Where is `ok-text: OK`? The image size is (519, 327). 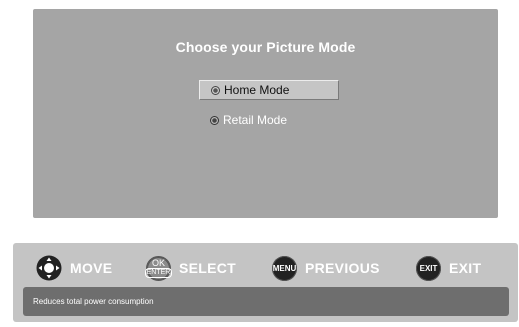
ok-text: OK is located at coordinates (158, 262).